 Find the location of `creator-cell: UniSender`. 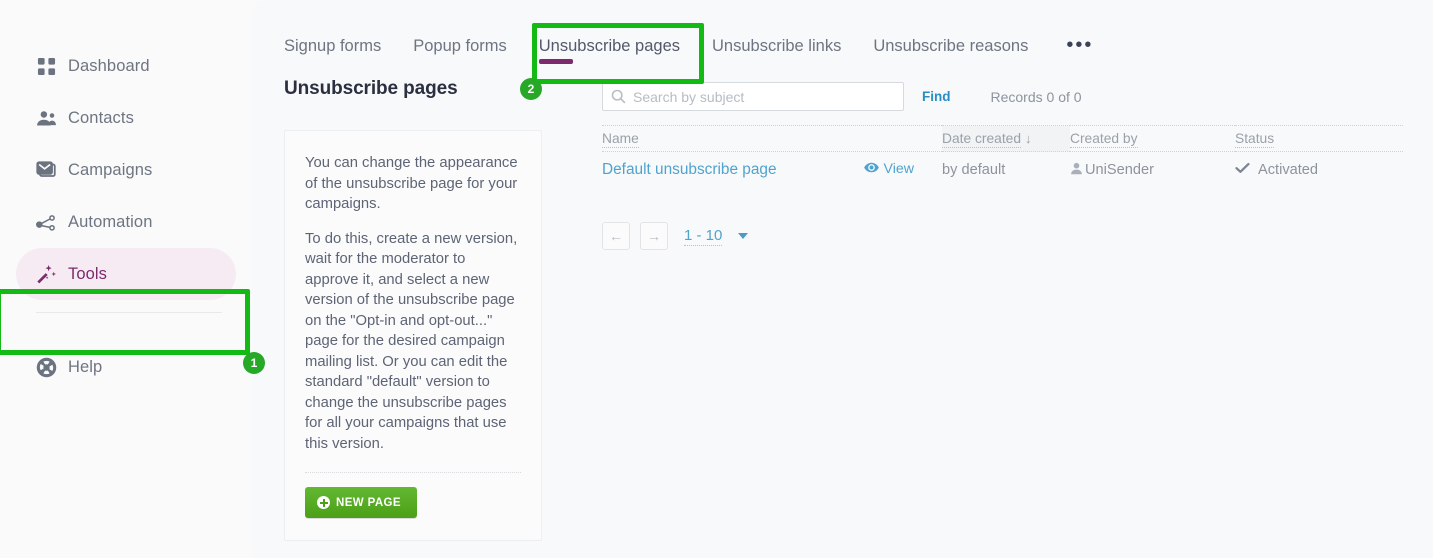

creator-cell: UniSender is located at coordinates (1112, 170).